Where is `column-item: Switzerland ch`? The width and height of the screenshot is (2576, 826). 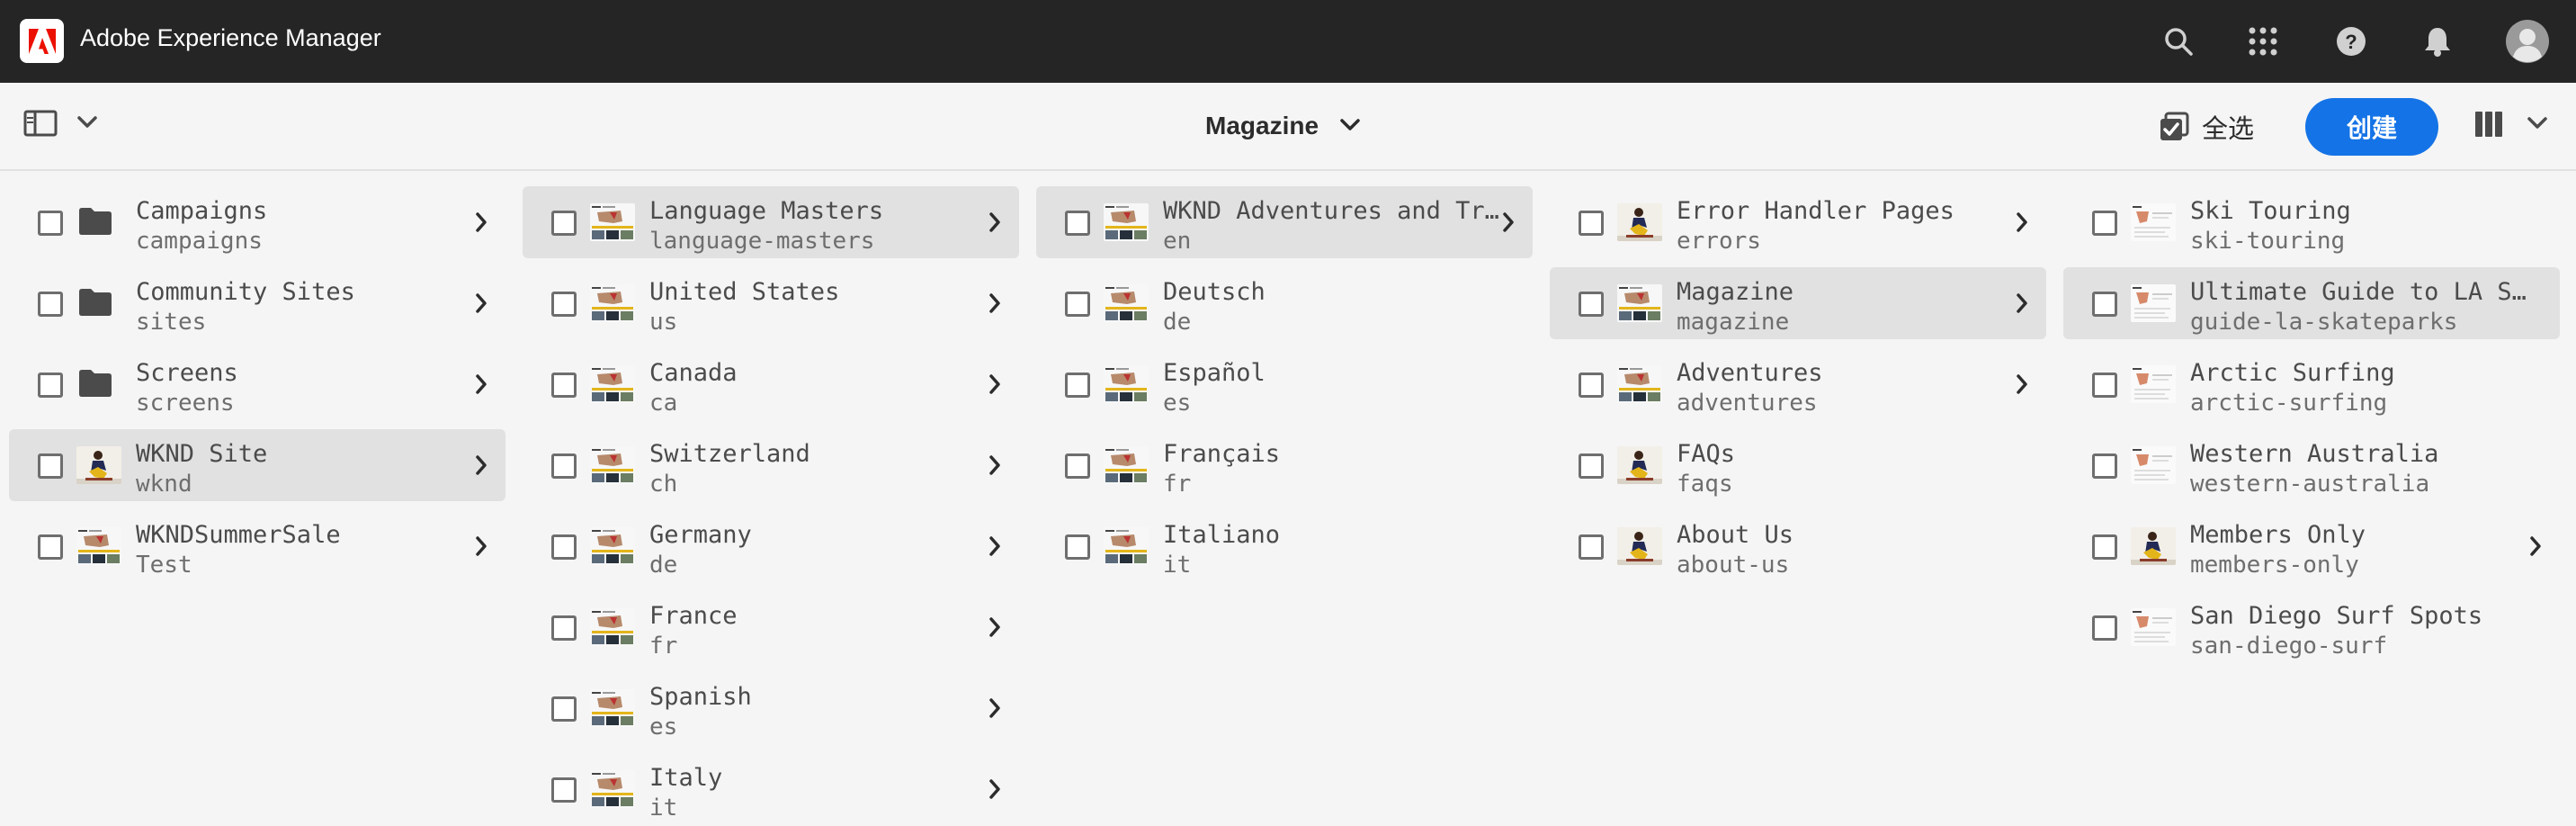 column-item: Switzerland ch is located at coordinates (771, 465).